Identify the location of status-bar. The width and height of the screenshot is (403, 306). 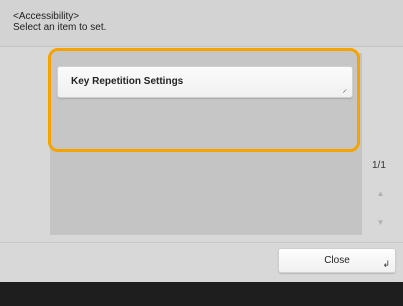
(201, 294).